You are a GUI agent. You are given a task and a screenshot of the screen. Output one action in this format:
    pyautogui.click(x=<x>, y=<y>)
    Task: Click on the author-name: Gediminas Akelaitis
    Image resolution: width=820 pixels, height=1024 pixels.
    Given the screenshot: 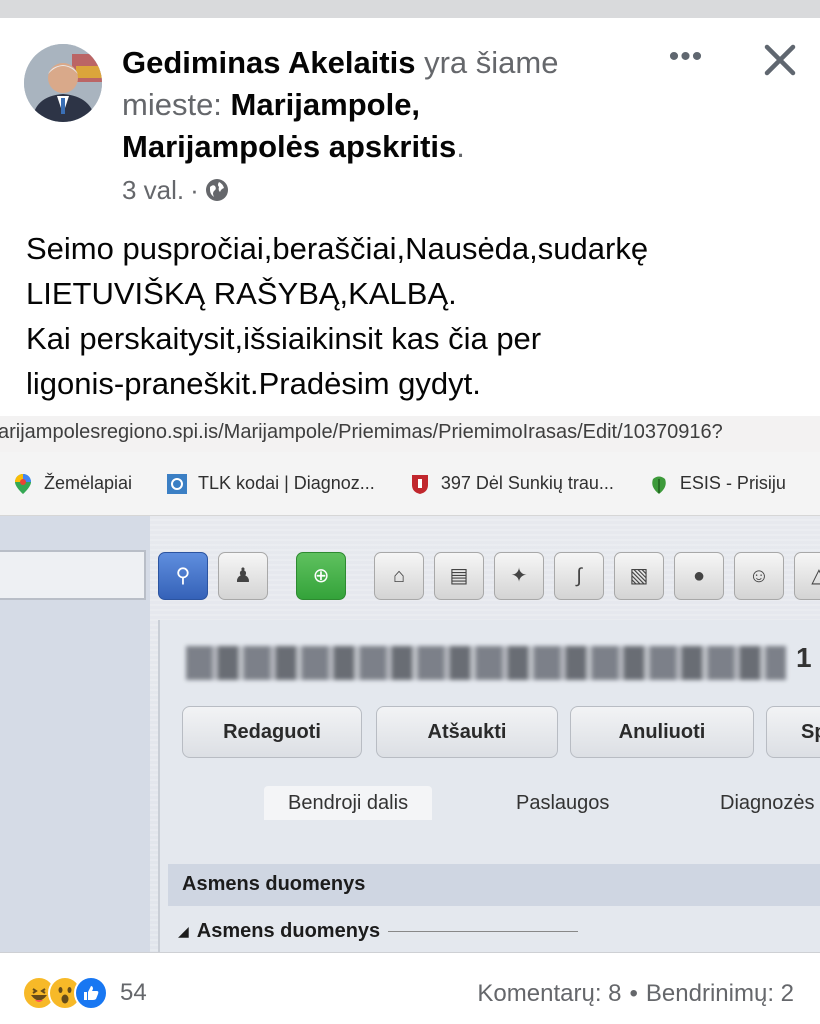 What is the action you would take?
    pyautogui.click(x=268, y=62)
    